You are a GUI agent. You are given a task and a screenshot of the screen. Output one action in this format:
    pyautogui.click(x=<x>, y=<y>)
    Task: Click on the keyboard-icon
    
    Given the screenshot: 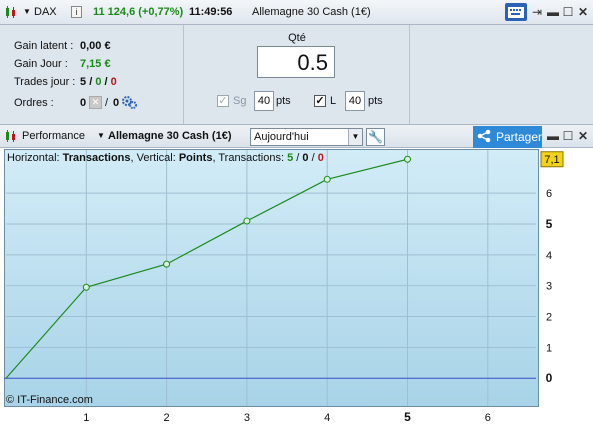 What is the action you would take?
    pyautogui.click(x=516, y=12)
    